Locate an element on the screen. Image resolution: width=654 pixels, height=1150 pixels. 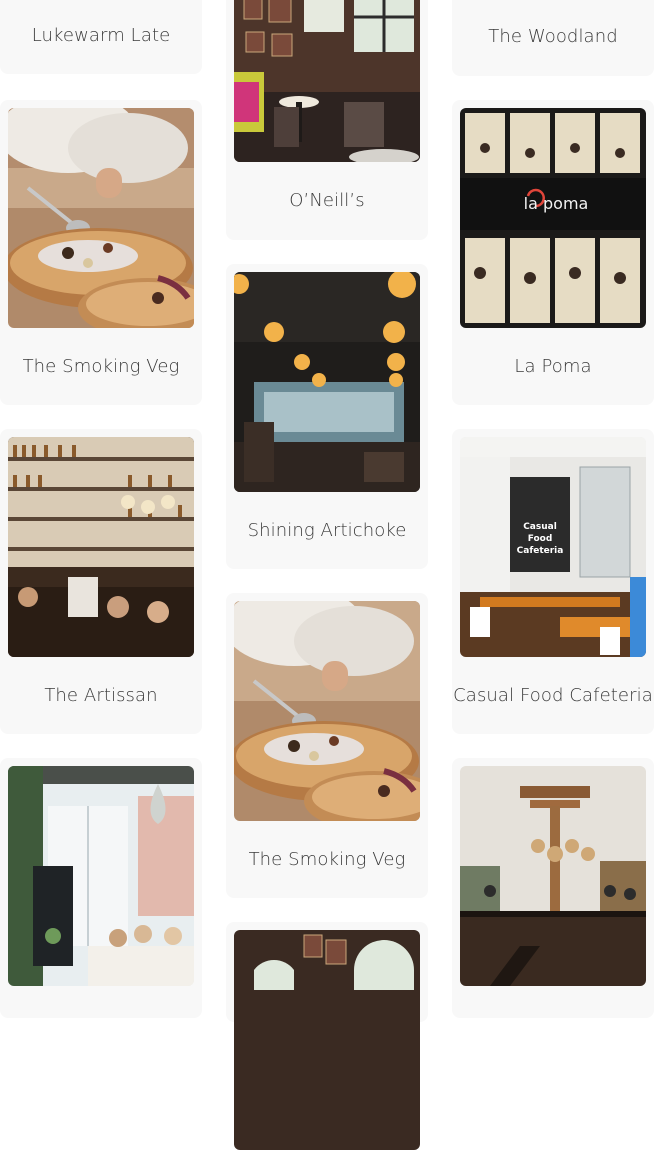
restaurant-card-la-poma: la poma La Poma is located at coordinates (553, 252).